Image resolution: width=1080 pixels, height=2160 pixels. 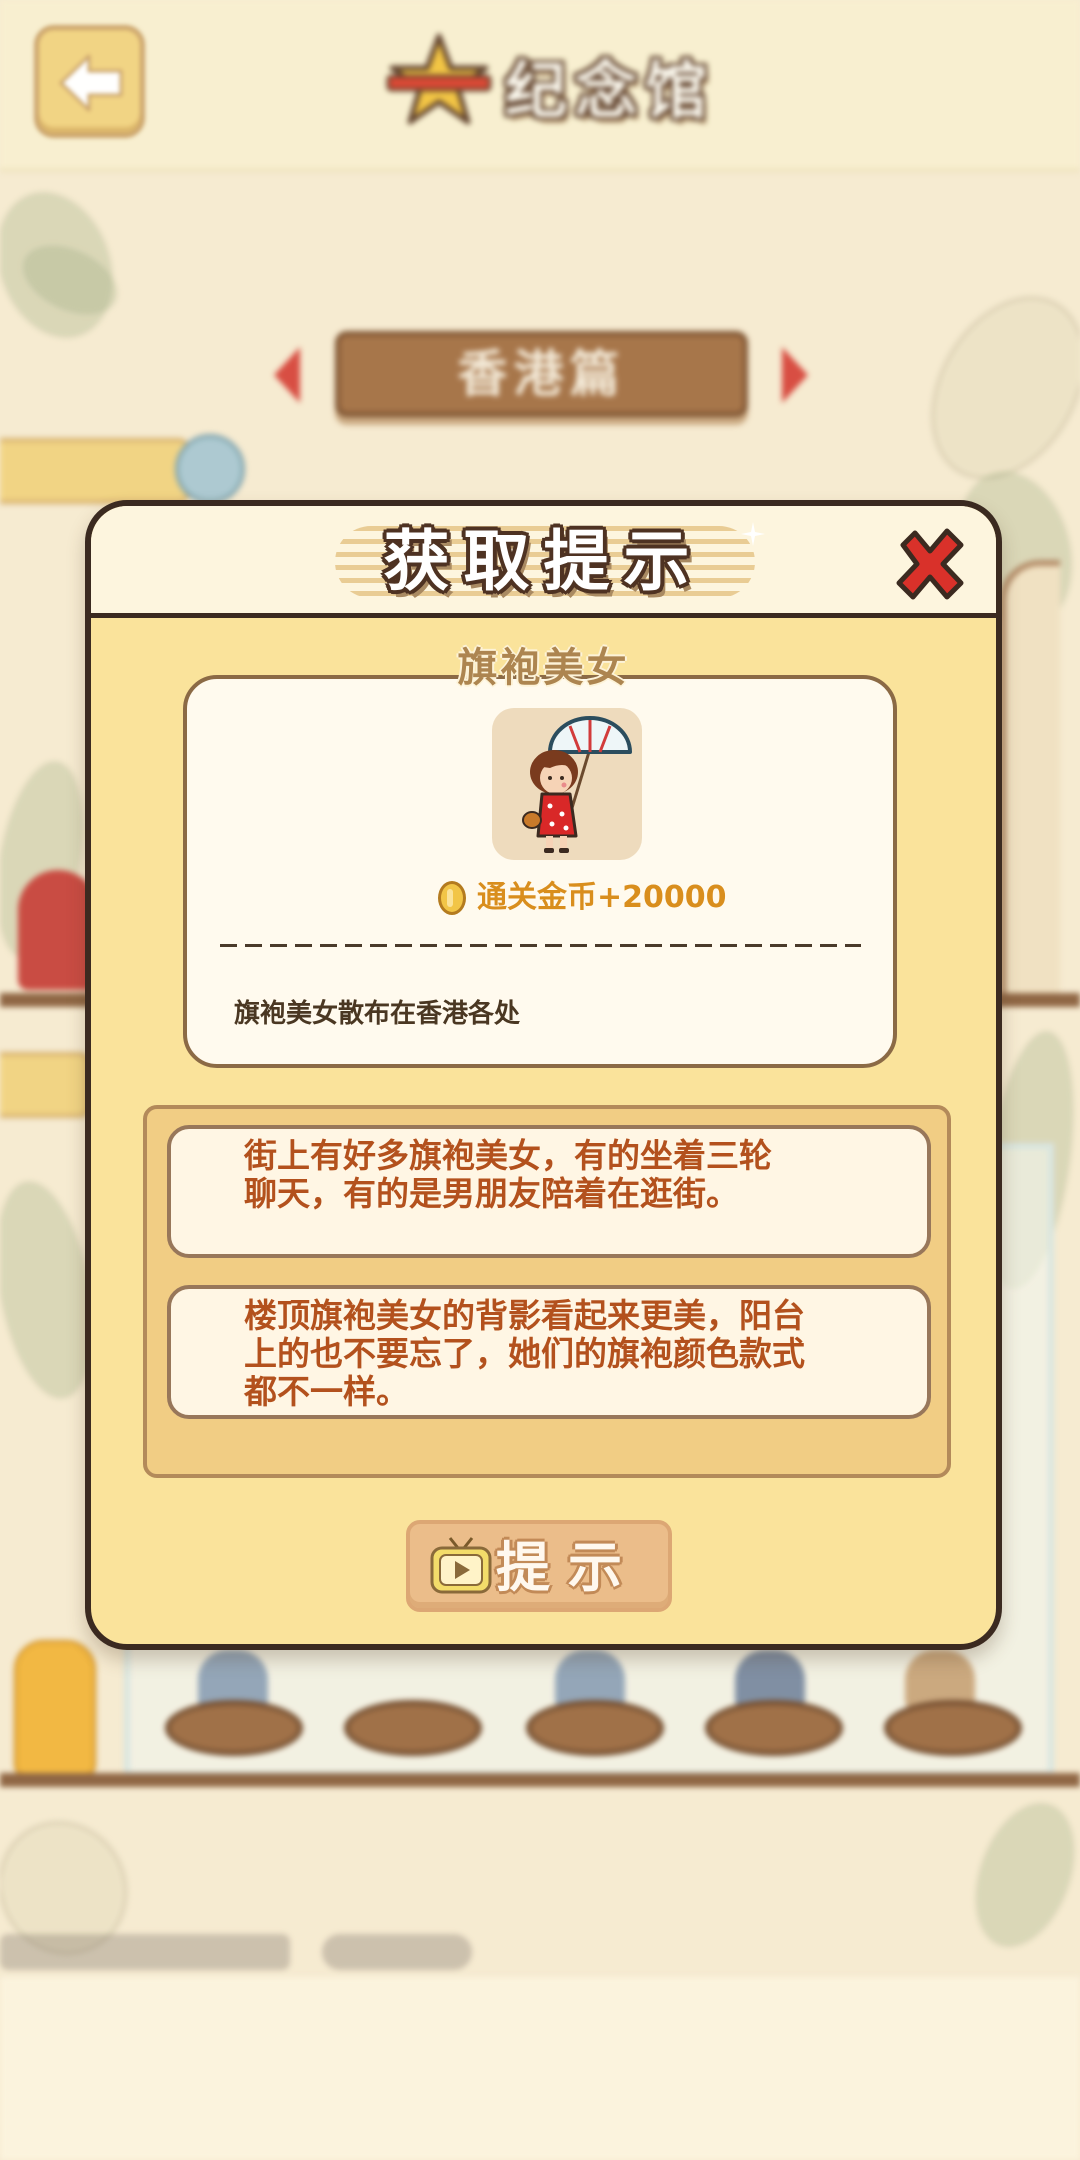 I want to click on hint-card: 街上有好多旗袍美女，有的坐着三轮 聊天，有的是男朋友陪着在逛街。, so click(x=549, y=1191).